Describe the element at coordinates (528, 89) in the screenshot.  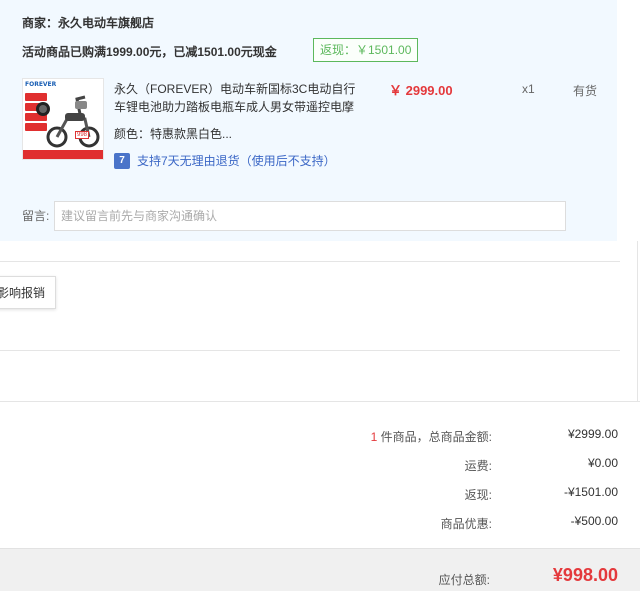
I see `product-quantity: x1` at that location.